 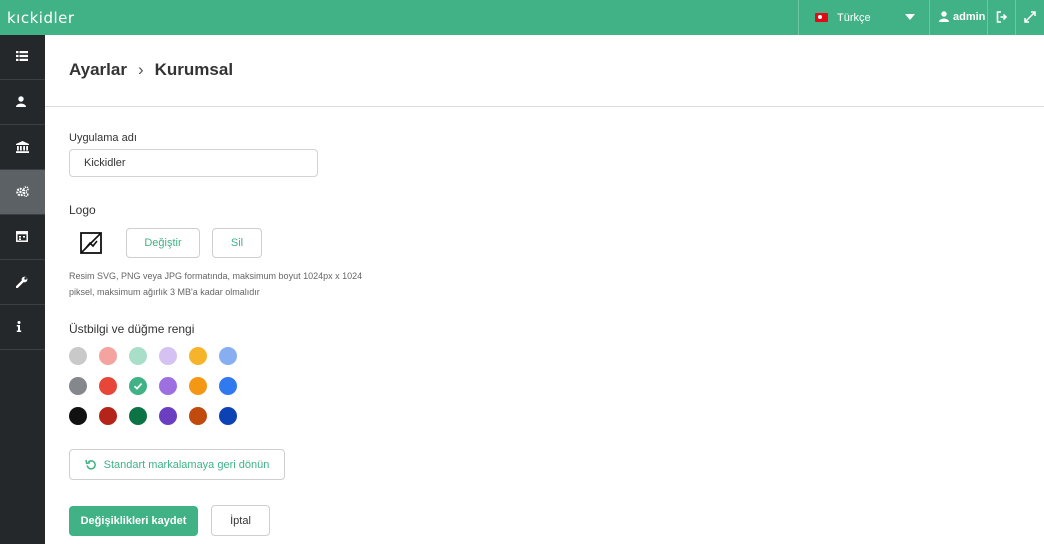 I want to click on reset-branding-button: Standart markalamaya geri dönün, so click(x=177, y=464).